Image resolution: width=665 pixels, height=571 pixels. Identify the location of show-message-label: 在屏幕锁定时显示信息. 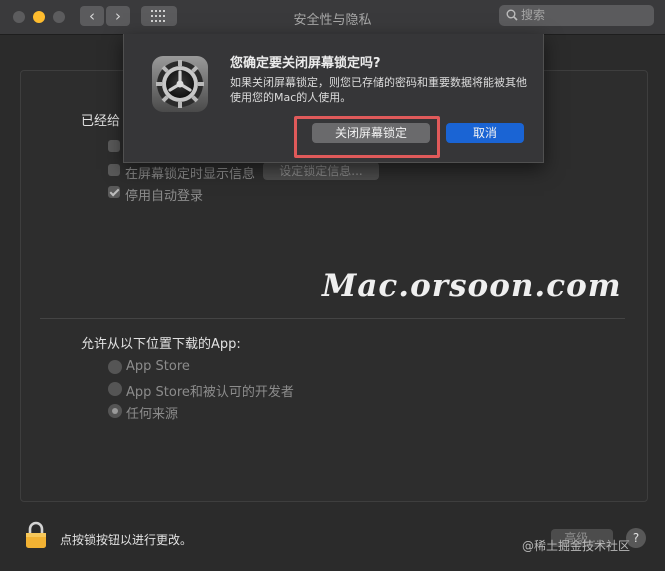
(190, 174).